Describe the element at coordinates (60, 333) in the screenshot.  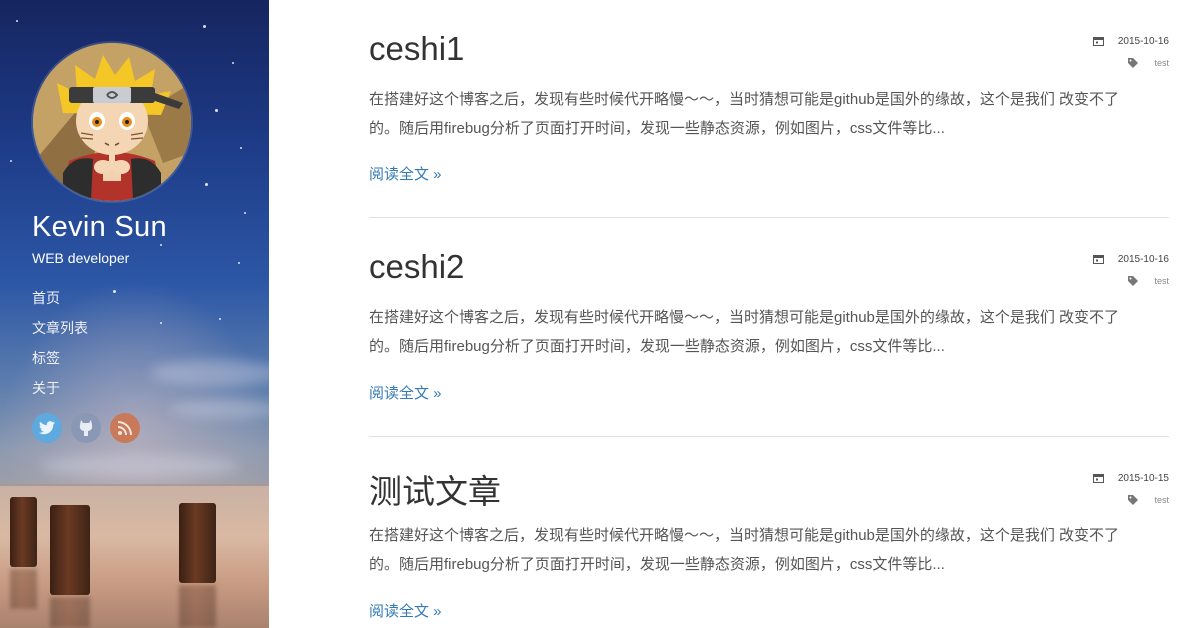
I see `nav-item-articles: 文章列表` at that location.